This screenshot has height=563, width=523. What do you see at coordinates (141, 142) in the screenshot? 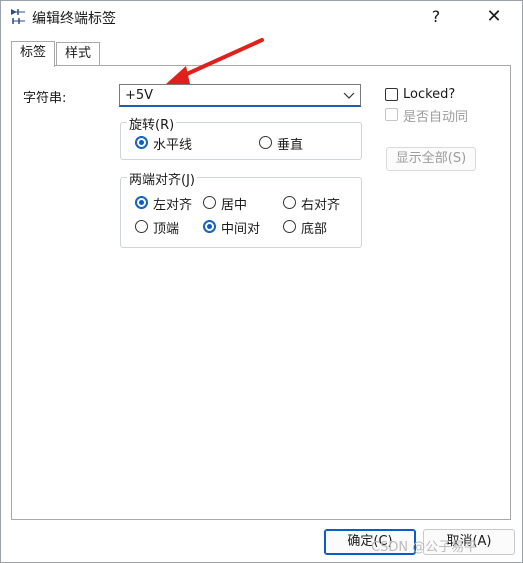
I see `radio-horizontal` at bounding box center [141, 142].